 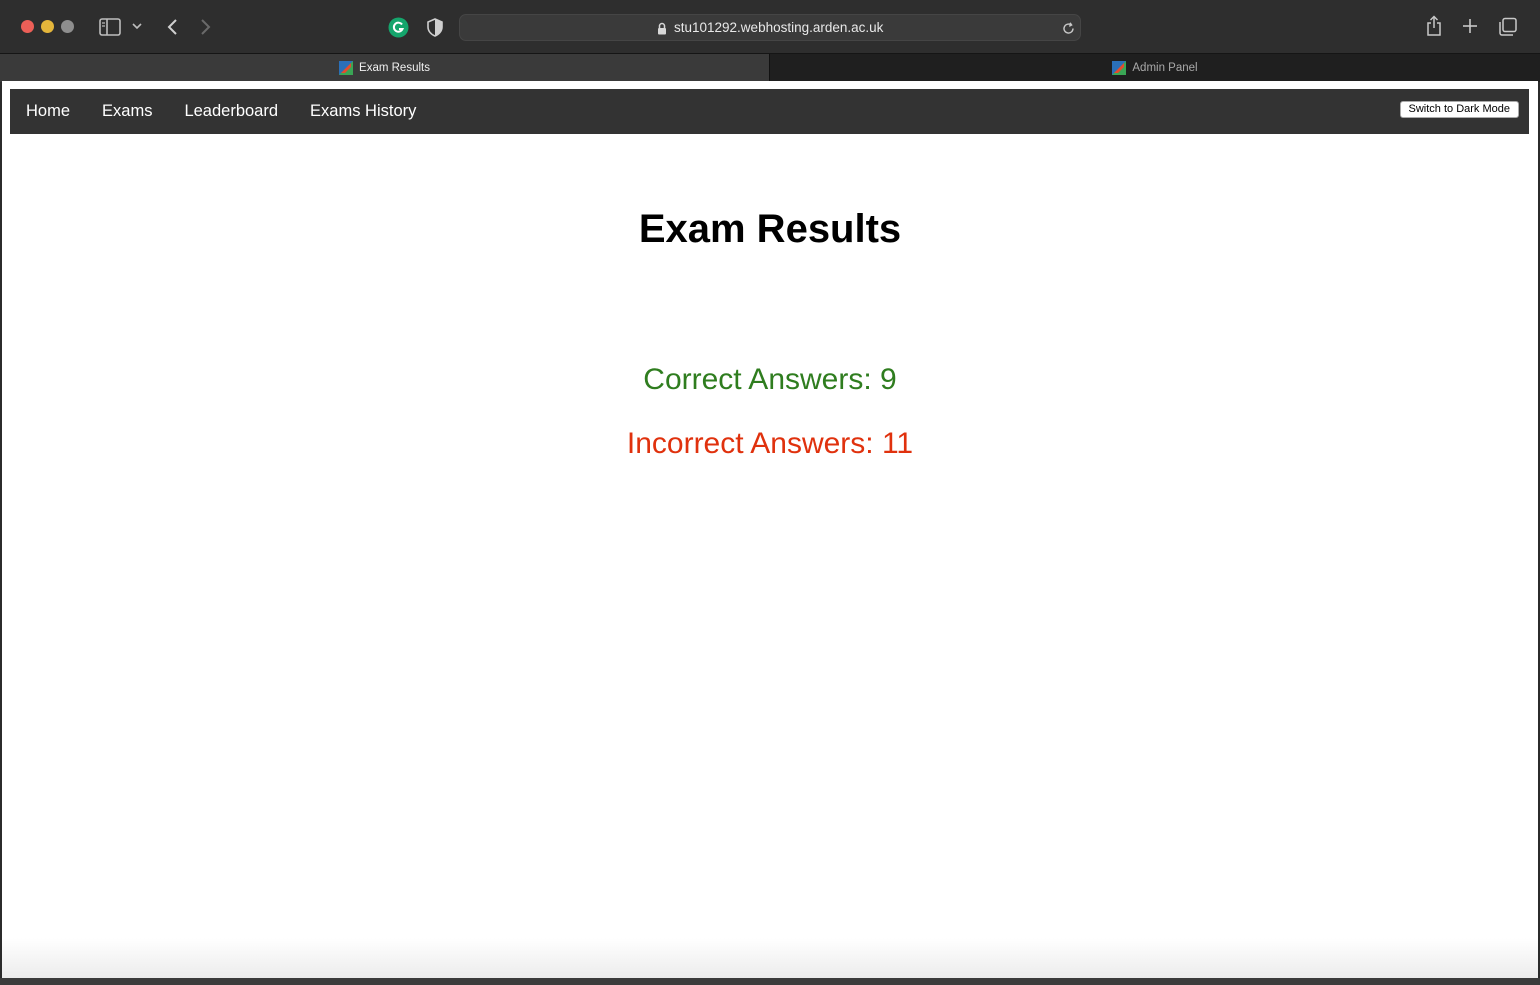 What do you see at coordinates (172, 27) in the screenshot?
I see `back-icon` at bounding box center [172, 27].